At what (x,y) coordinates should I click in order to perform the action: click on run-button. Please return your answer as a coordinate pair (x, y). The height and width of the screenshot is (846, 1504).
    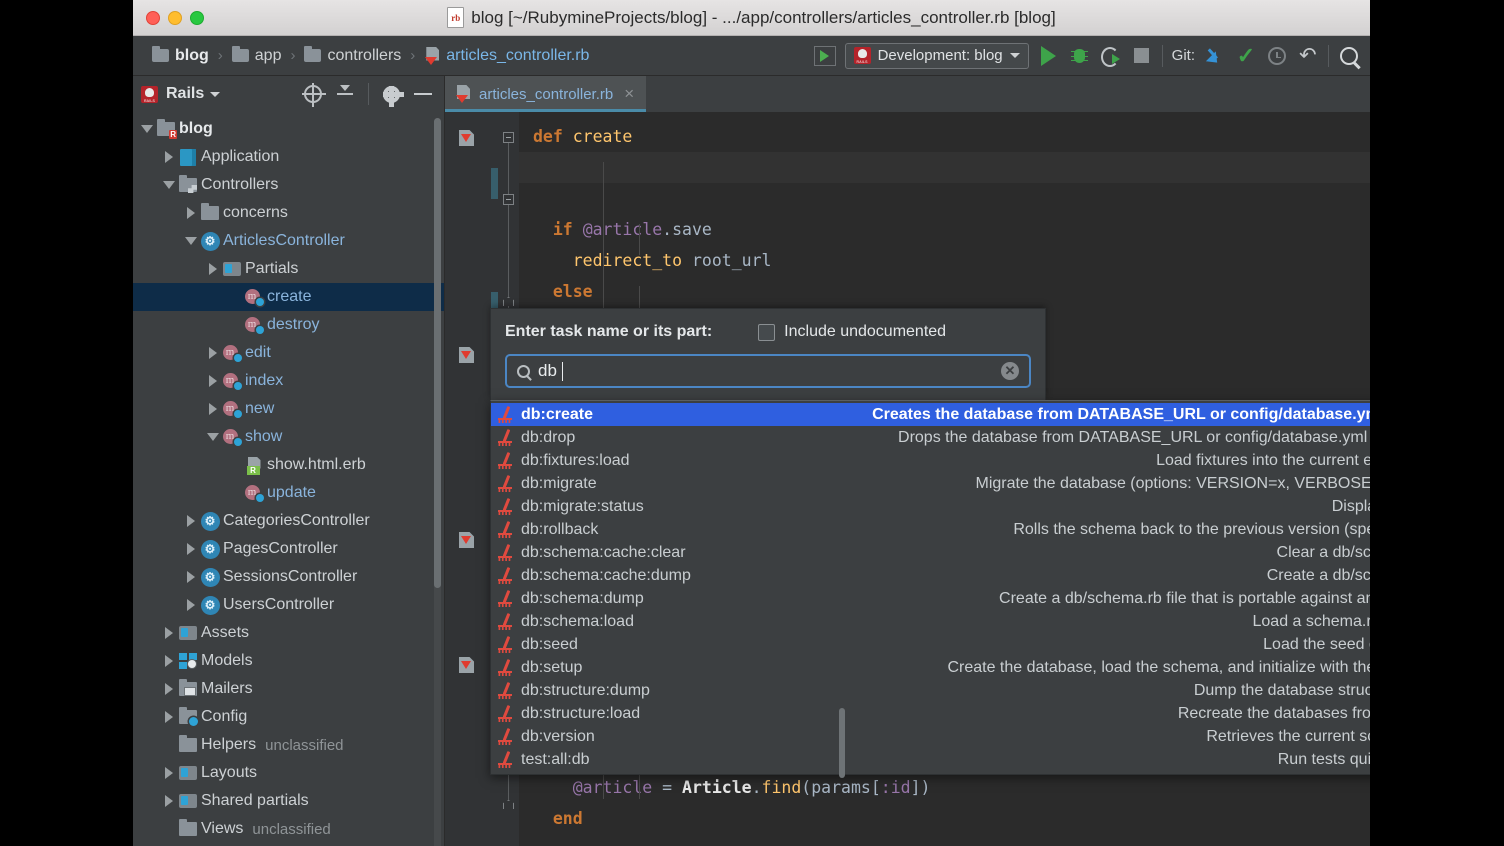
    Looking at the image, I should click on (1049, 56).